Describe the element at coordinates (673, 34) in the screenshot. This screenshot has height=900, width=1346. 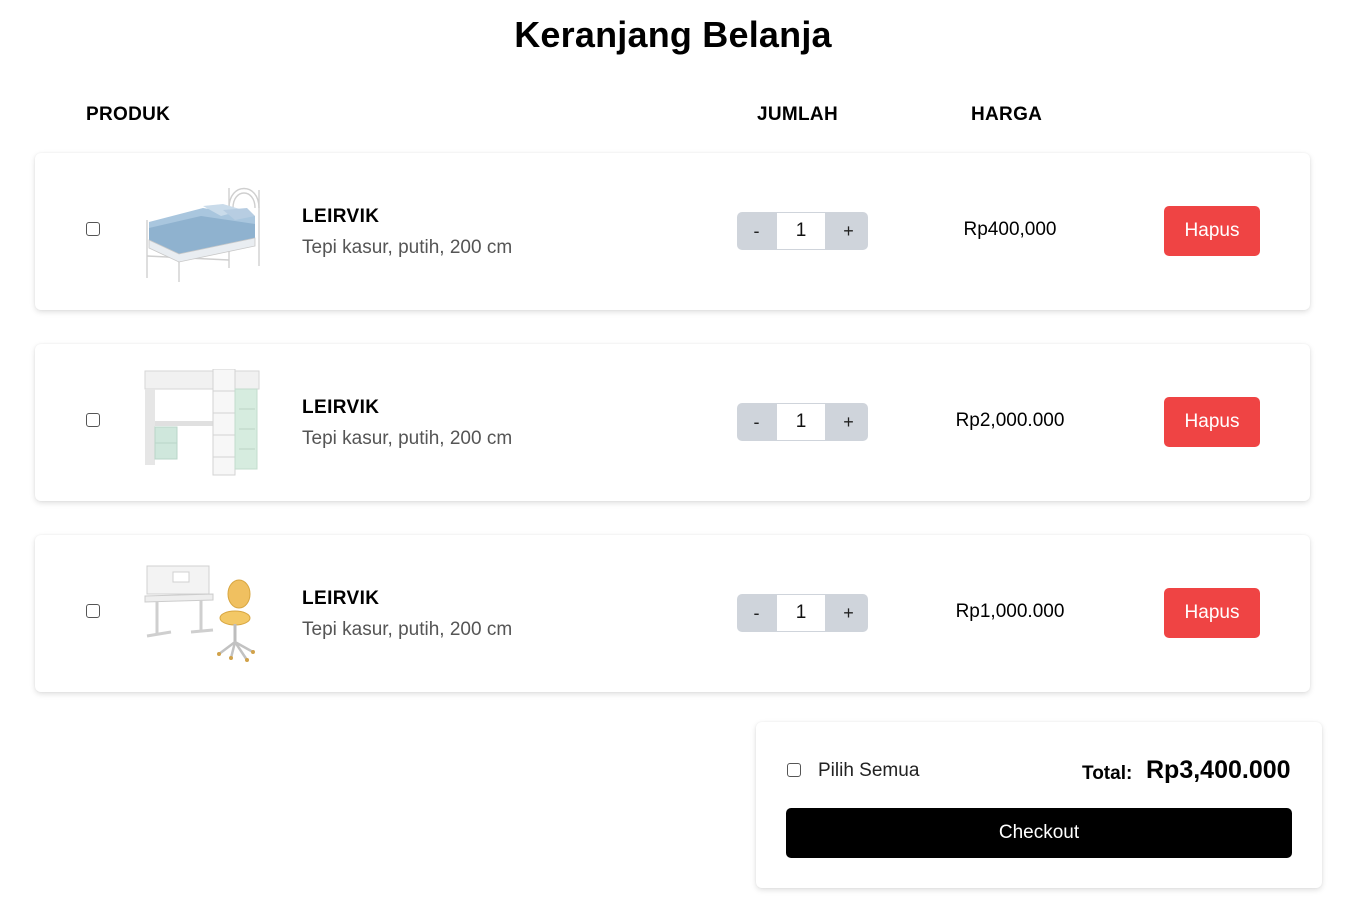
I see `page-title: Keranjang Belanja` at that location.